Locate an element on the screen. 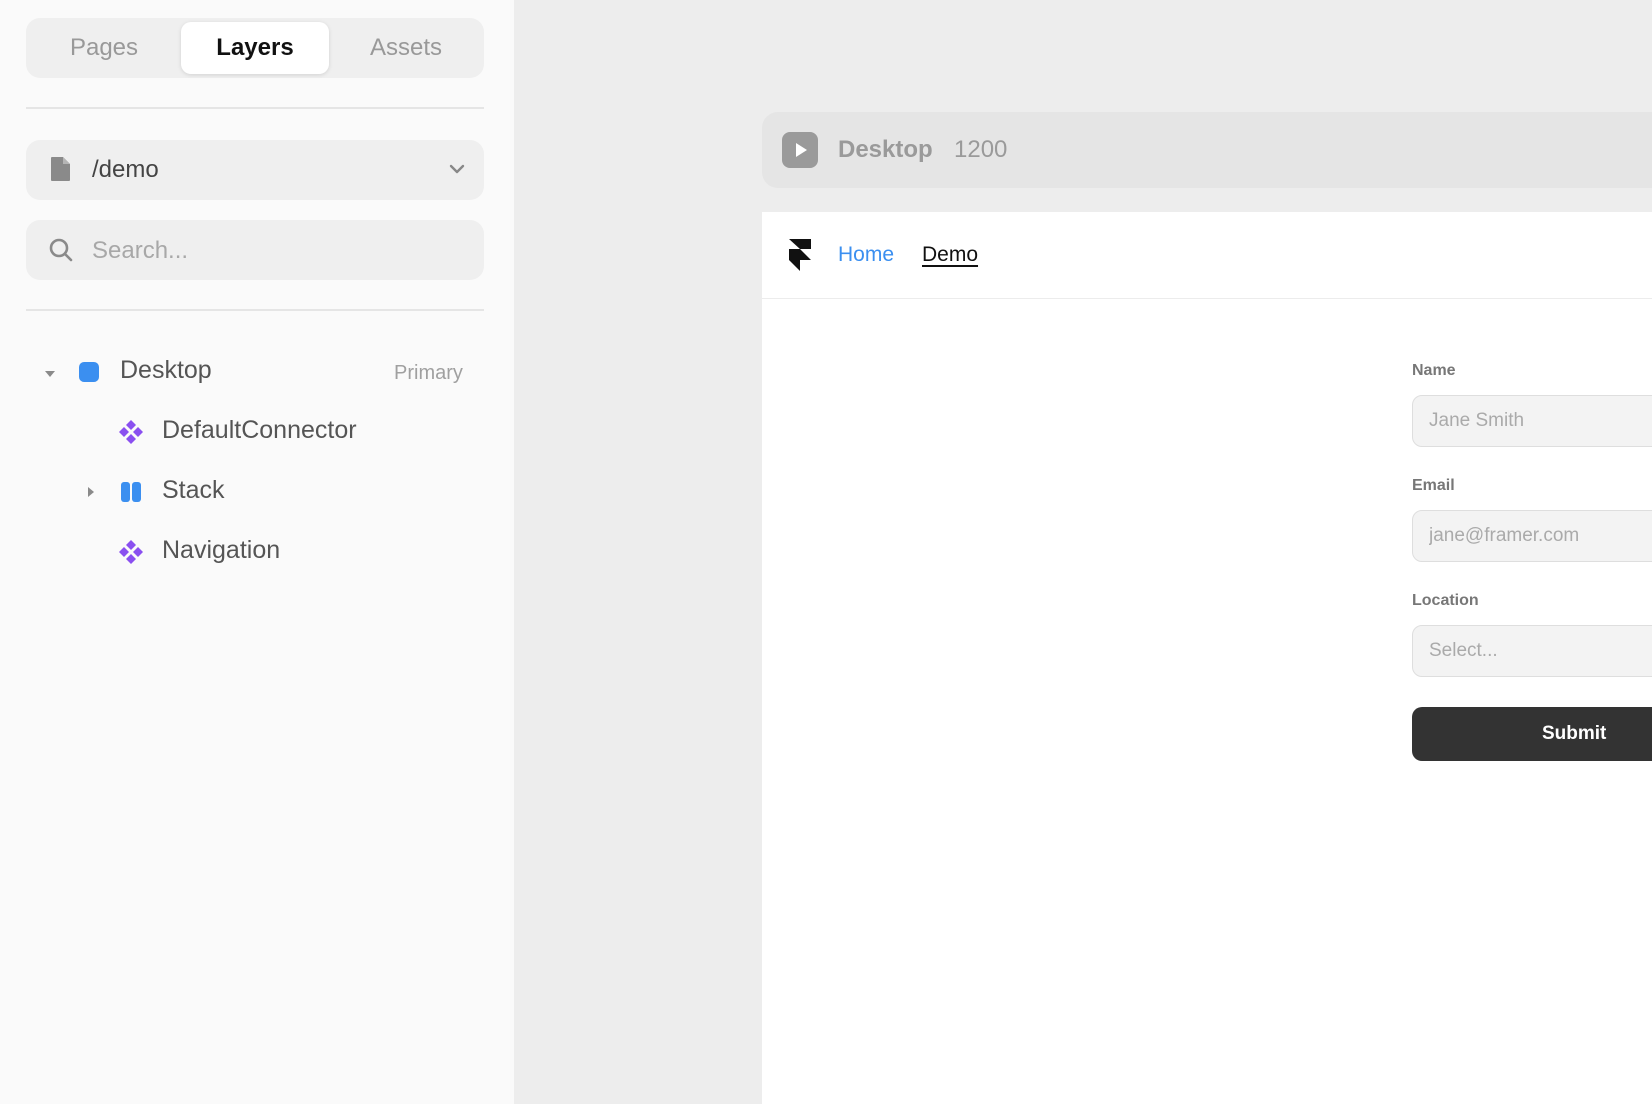 Image resolution: width=1652 pixels, height=1104 pixels. layer-name: Desktop is located at coordinates (166, 370).